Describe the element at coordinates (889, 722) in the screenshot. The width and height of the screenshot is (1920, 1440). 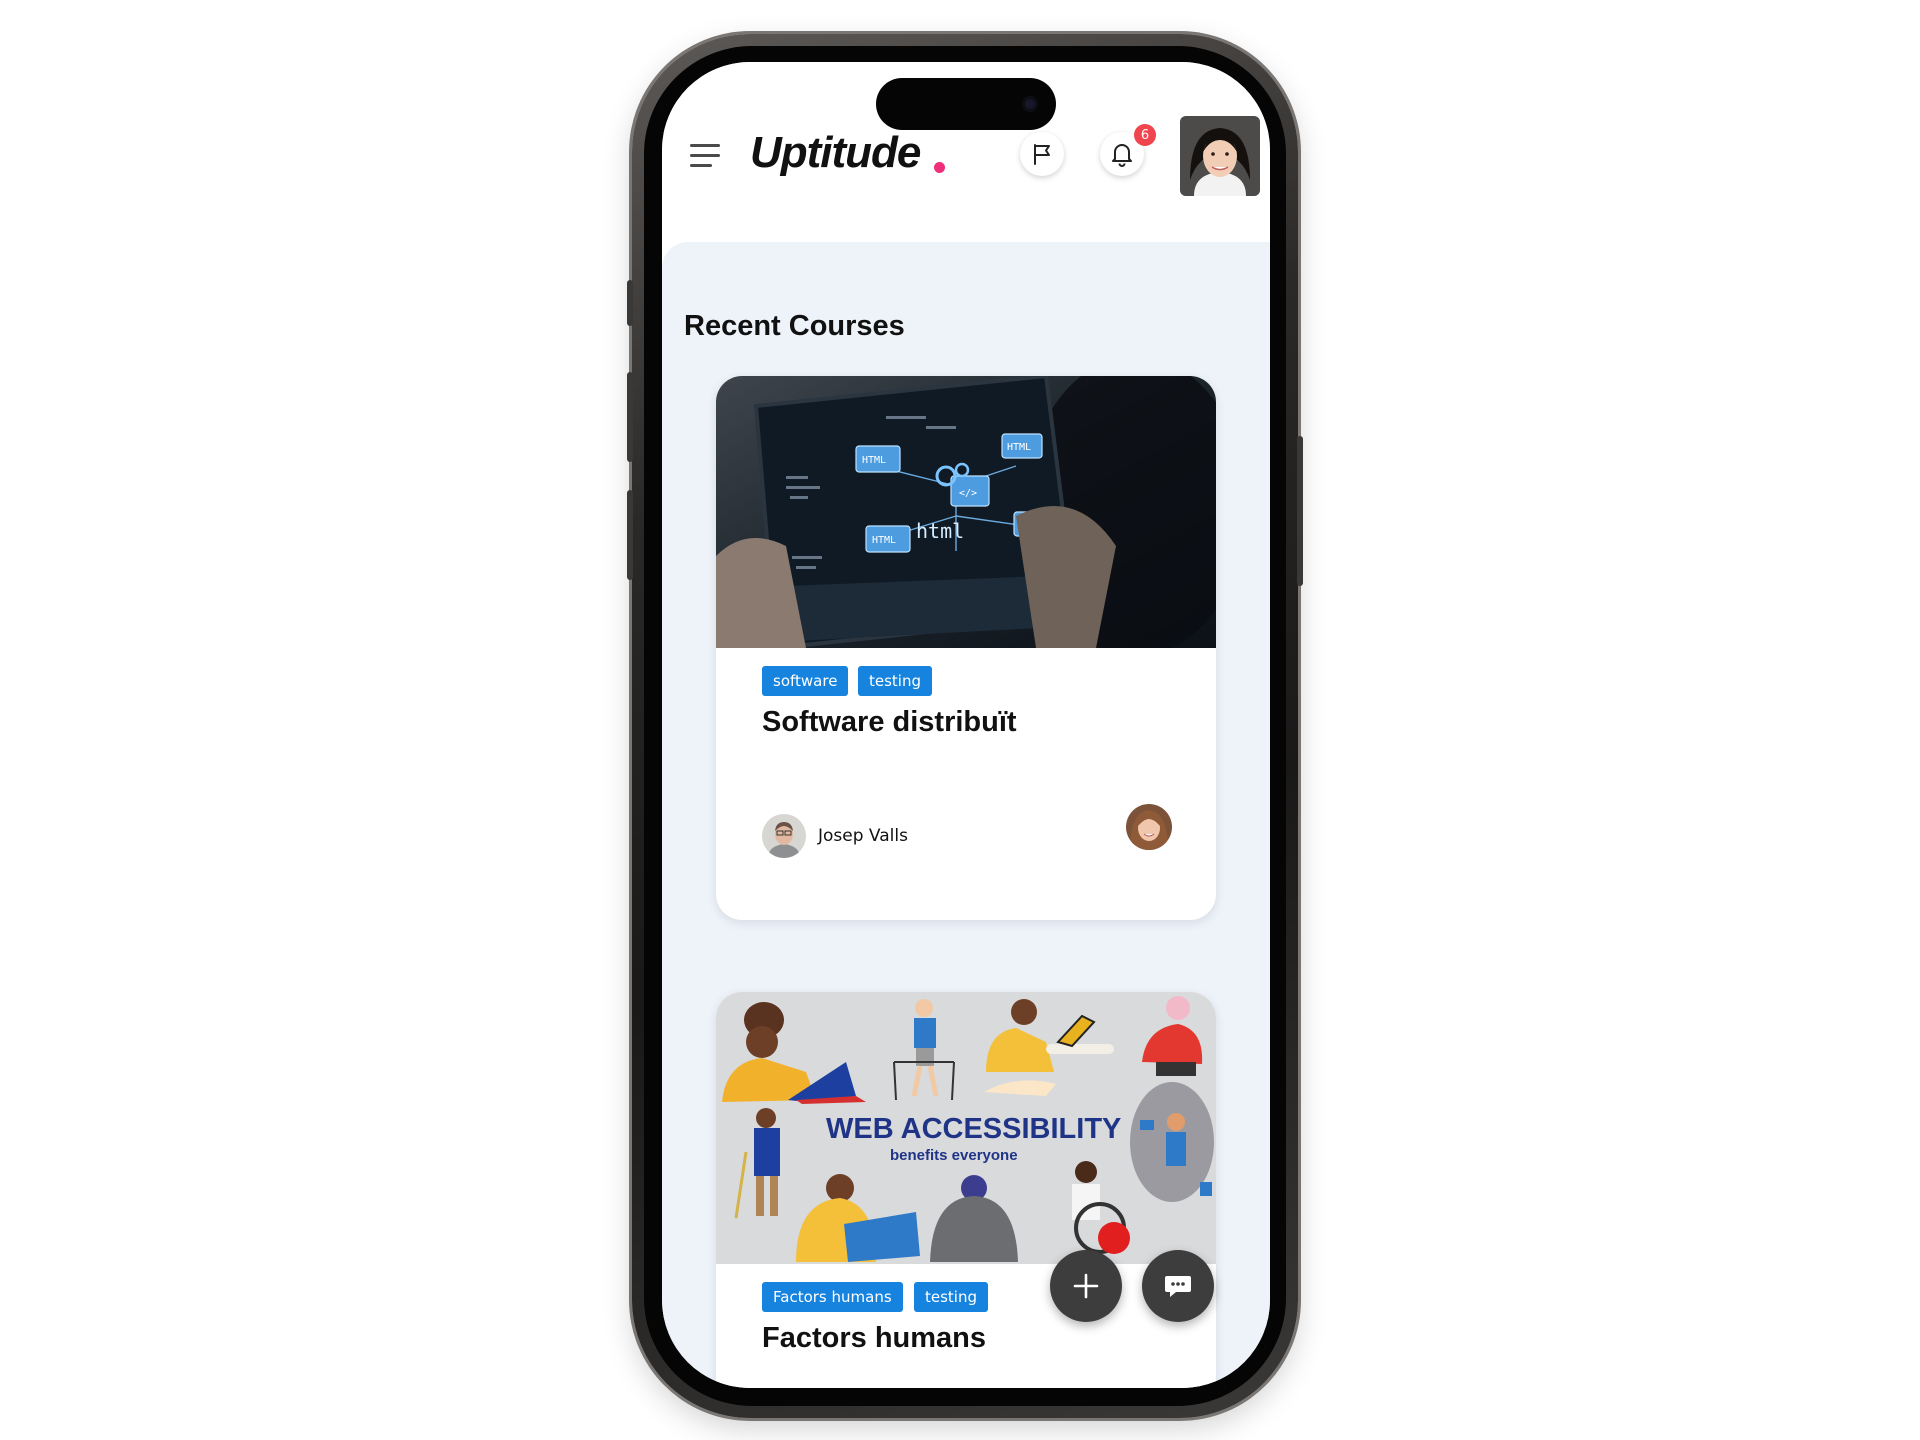
I see `course-title: Software distribuït` at that location.